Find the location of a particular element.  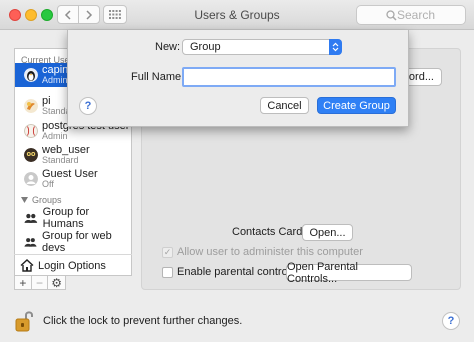

help-button: ? is located at coordinates (451, 321).